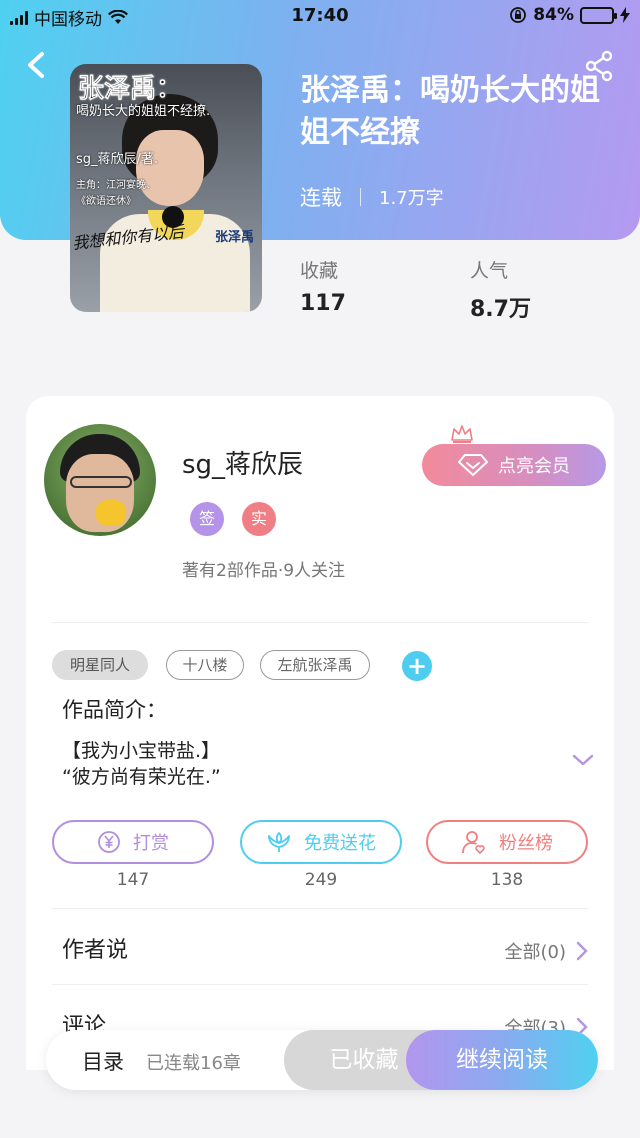 The width and height of the screenshot is (640, 1138). What do you see at coordinates (100, 665) in the screenshot?
I see `tag-star-fanfic: 明星同人` at bounding box center [100, 665].